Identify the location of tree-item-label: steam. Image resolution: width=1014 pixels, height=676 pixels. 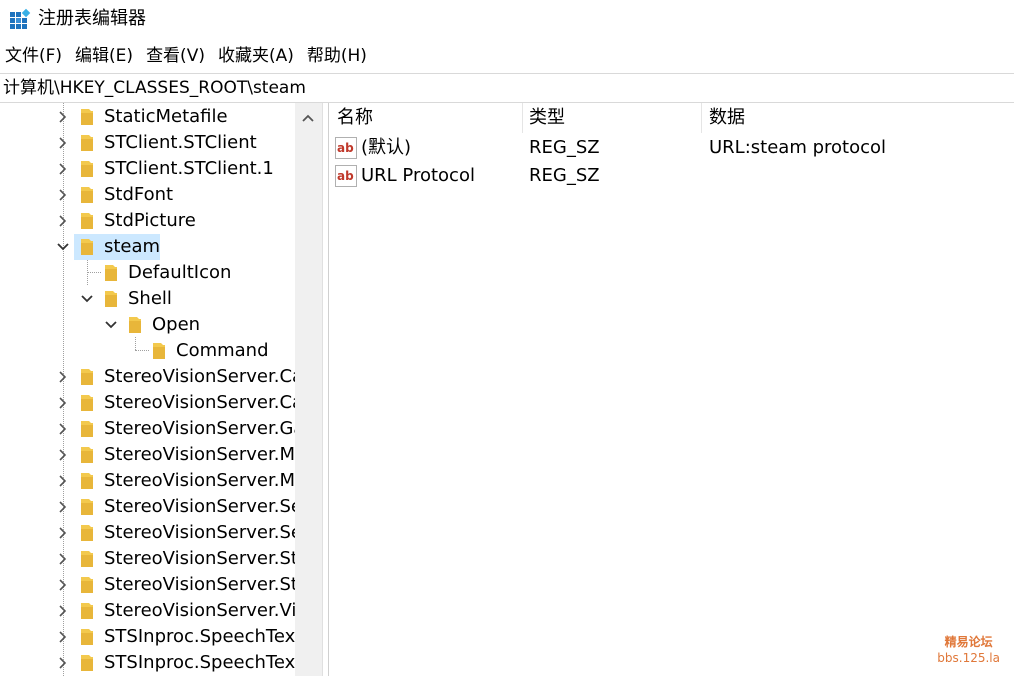
(132, 246).